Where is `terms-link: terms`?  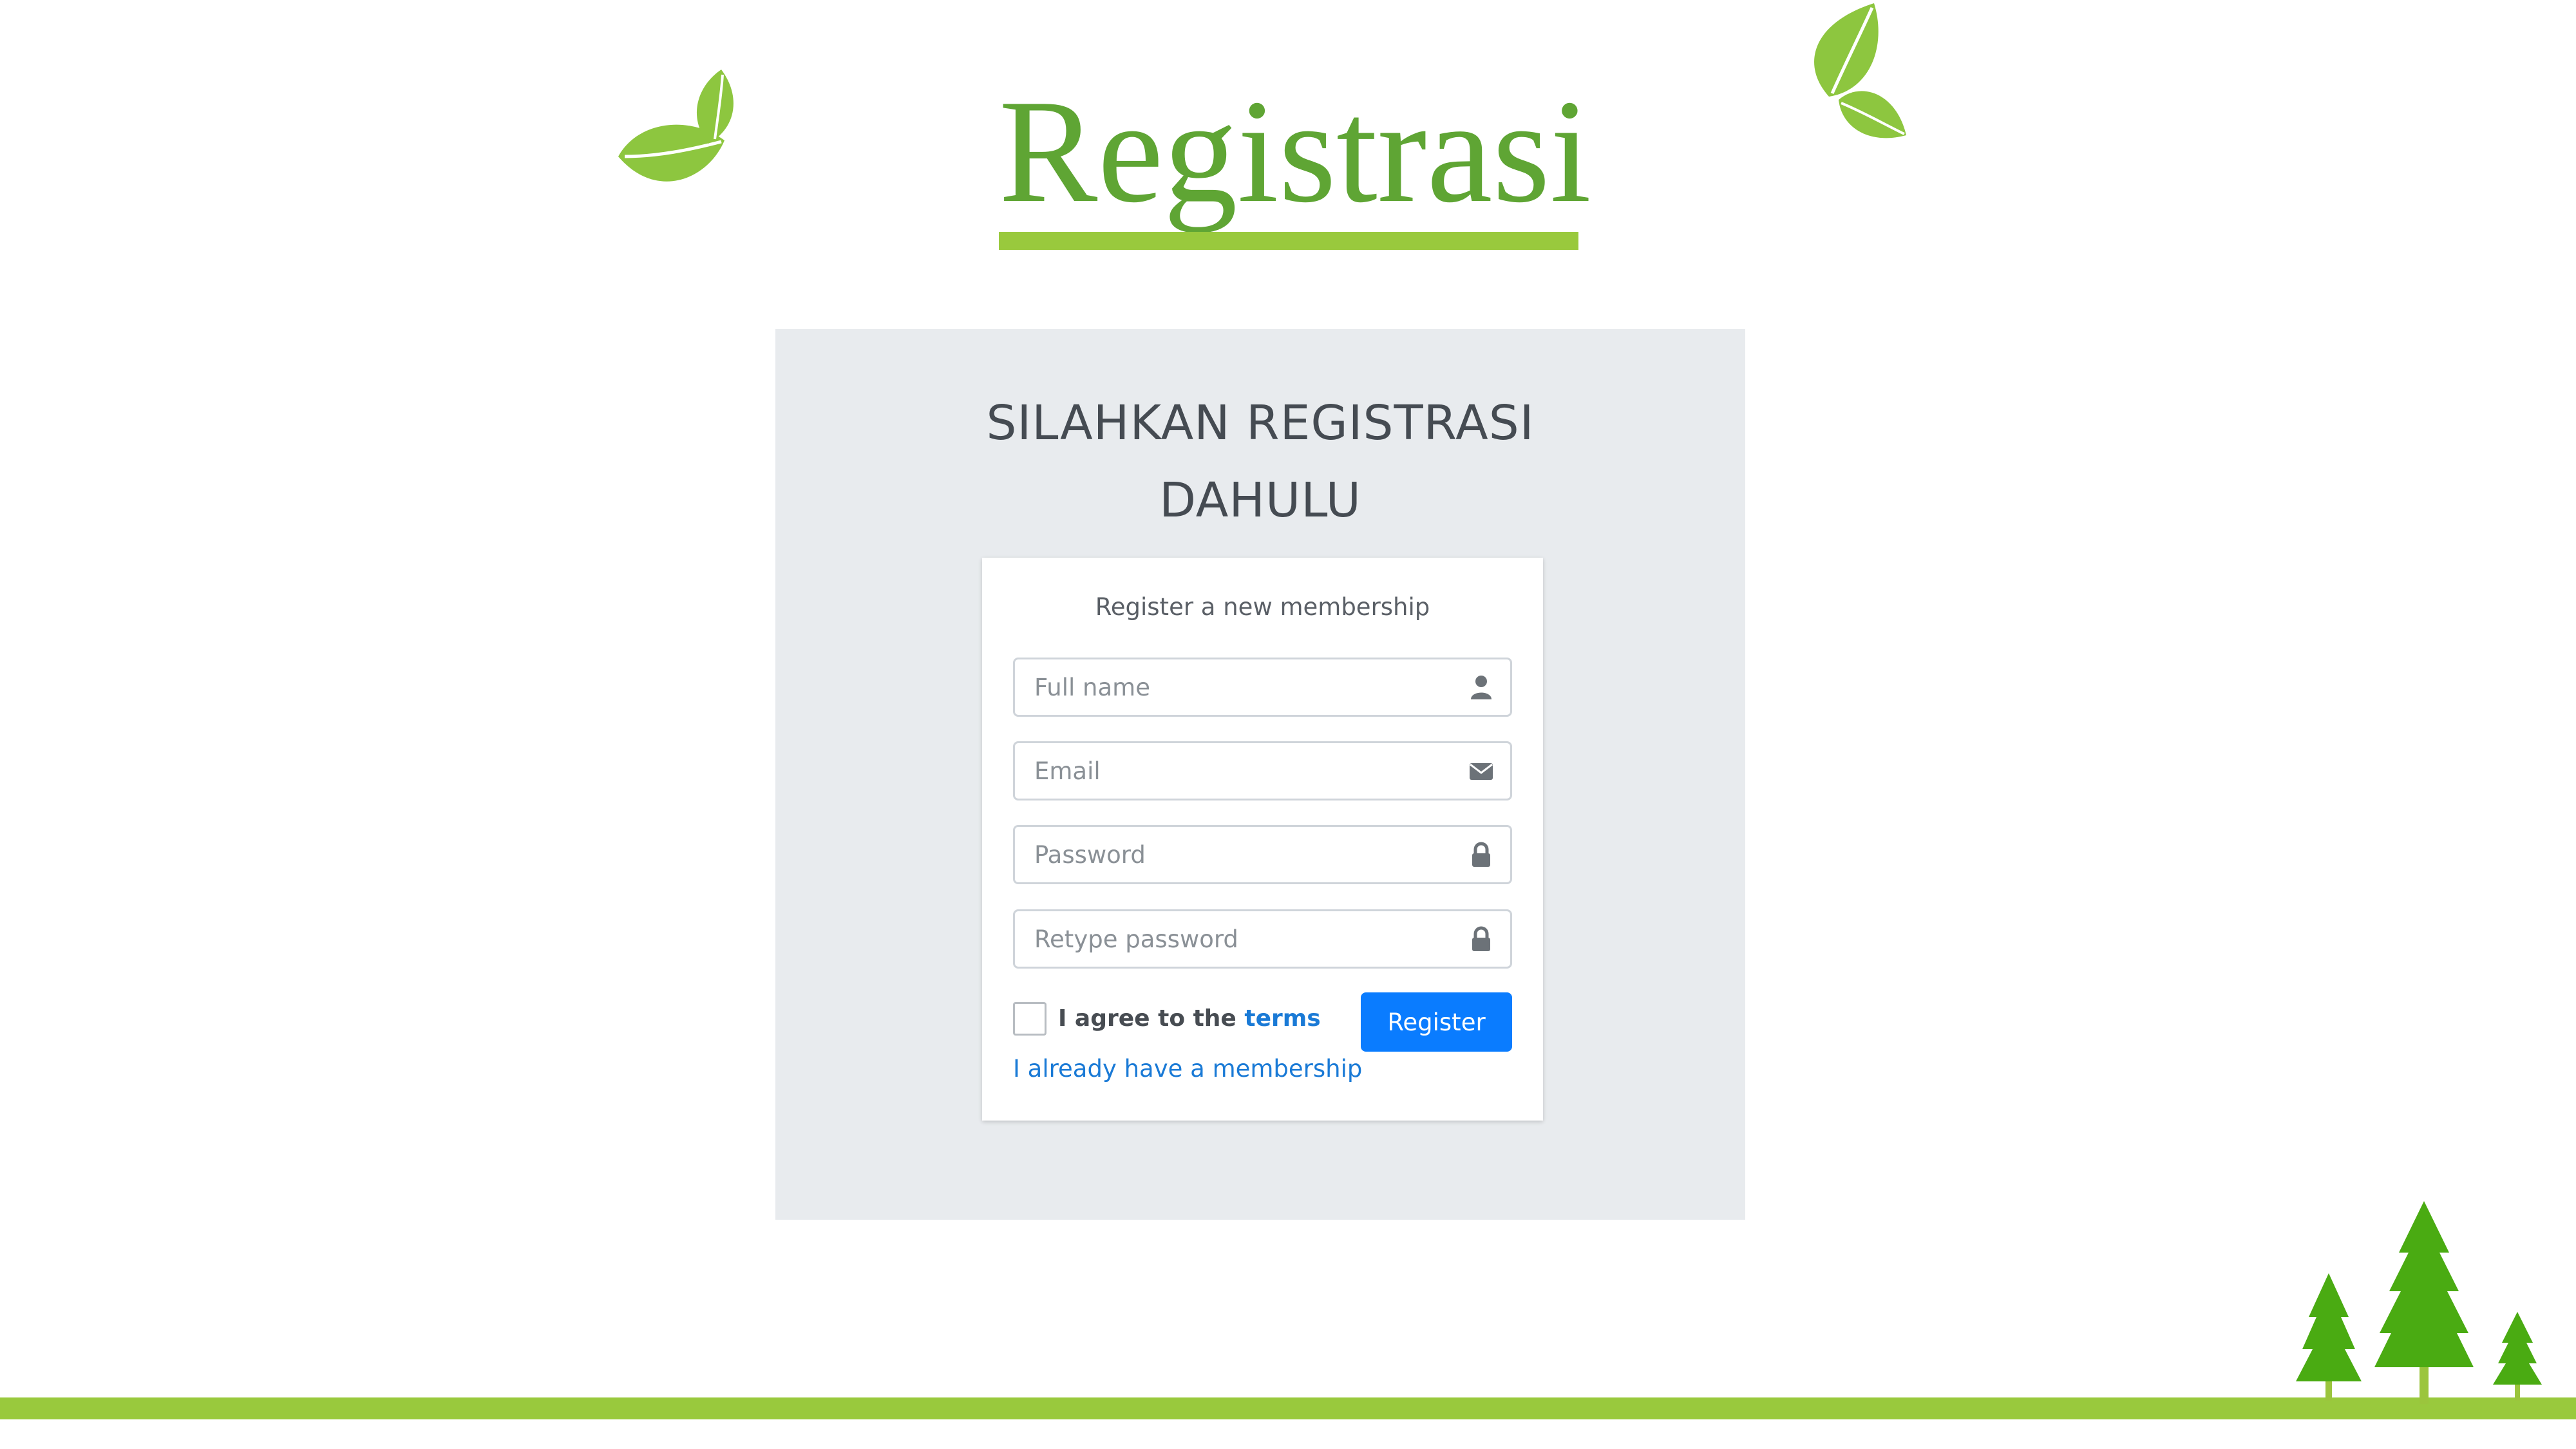
terms-link: terms is located at coordinates (1282, 1018).